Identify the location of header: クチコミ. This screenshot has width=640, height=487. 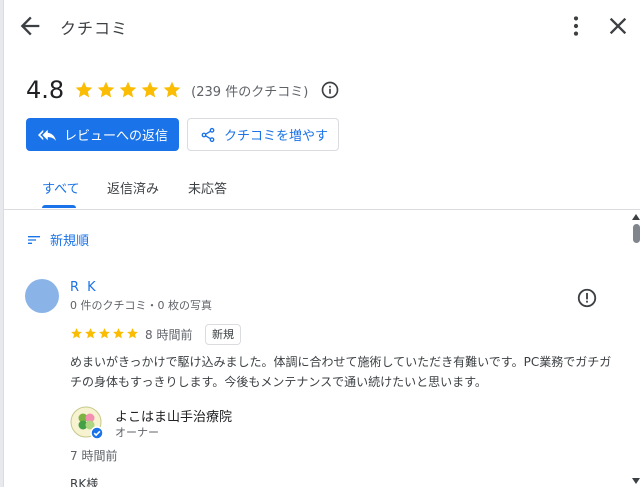
(322, 26).